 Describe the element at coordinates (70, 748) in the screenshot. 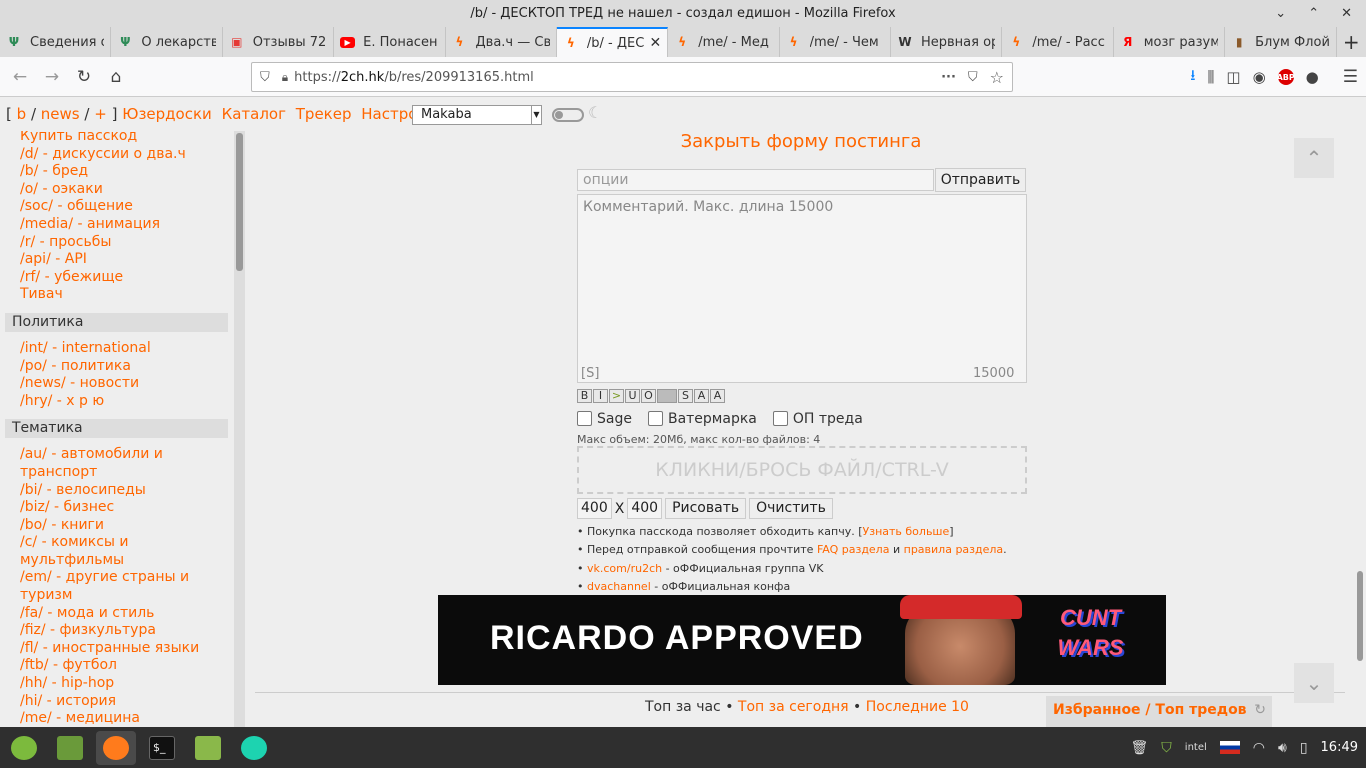

I see `file-manager-icon` at that location.